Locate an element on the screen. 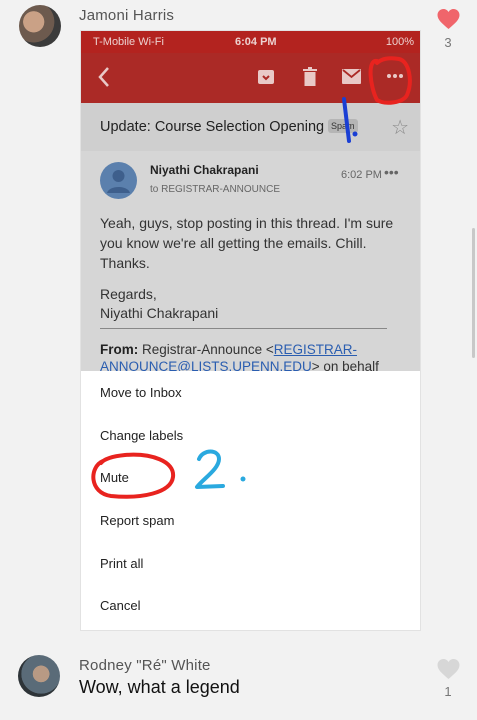 The image size is (477, 720). email-regards: Regards, is located at coordinates (128, 294).